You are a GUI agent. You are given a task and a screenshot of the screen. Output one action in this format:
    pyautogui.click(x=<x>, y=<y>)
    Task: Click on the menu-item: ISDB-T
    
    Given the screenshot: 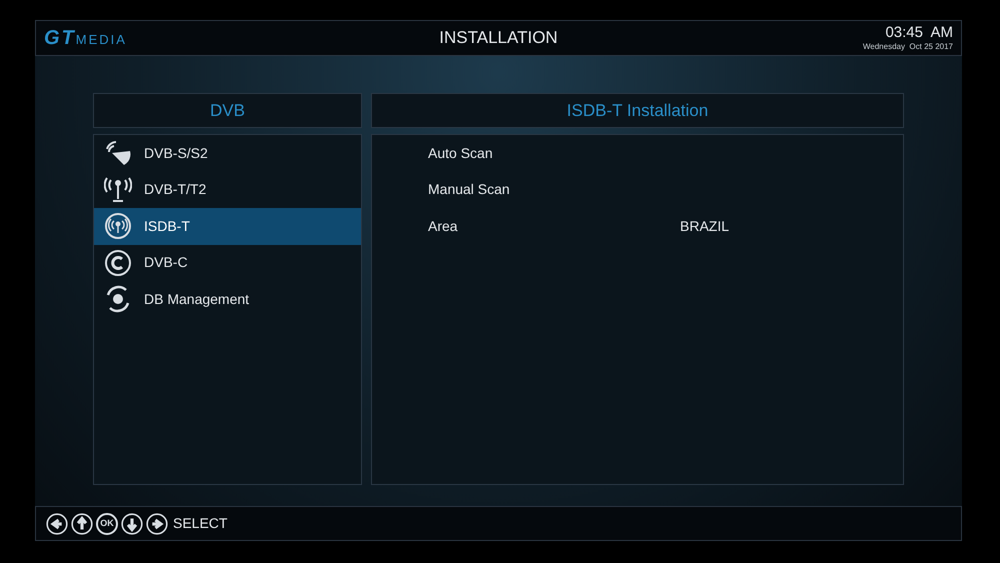 What is the action you would take?
    pyautogui.click(x=227, y=226)
    